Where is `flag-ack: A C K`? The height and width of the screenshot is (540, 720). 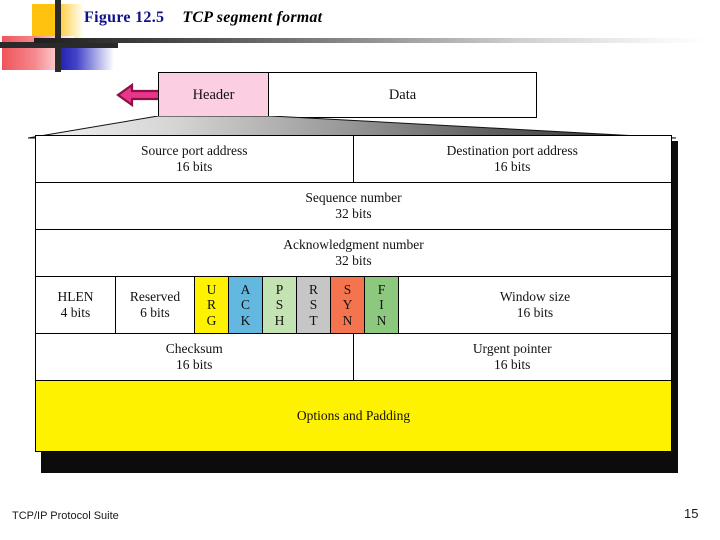 flag-ack: A C K is located at coordinates (246, 305).